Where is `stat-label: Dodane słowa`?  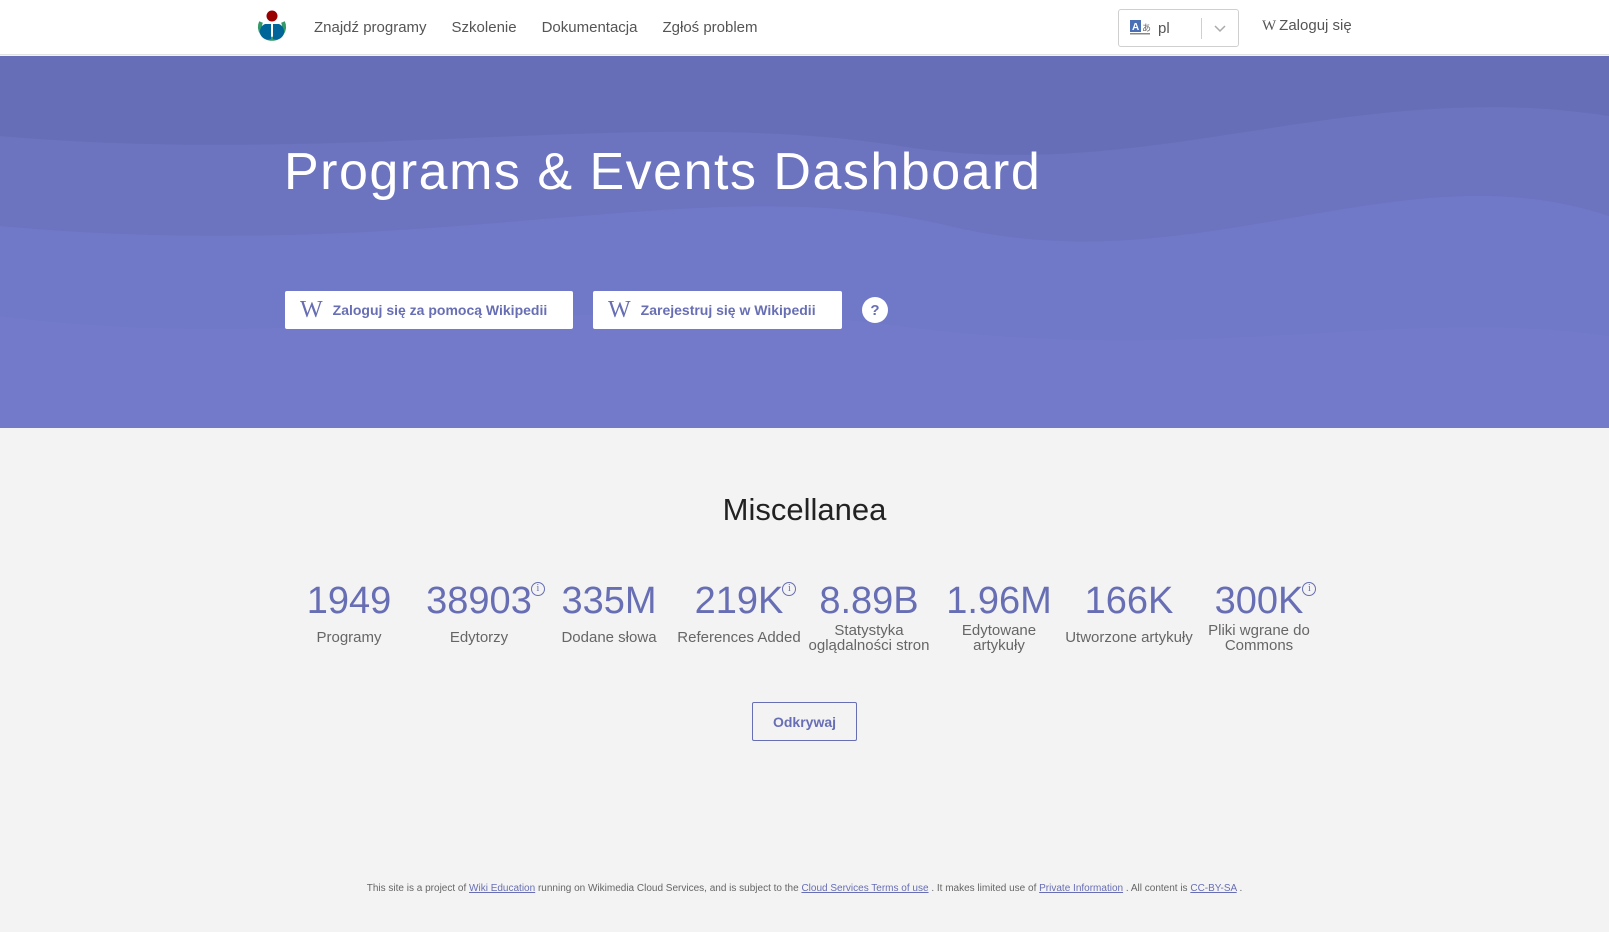
stat-label: Dodane słowa is located at coordinates (609, 637).